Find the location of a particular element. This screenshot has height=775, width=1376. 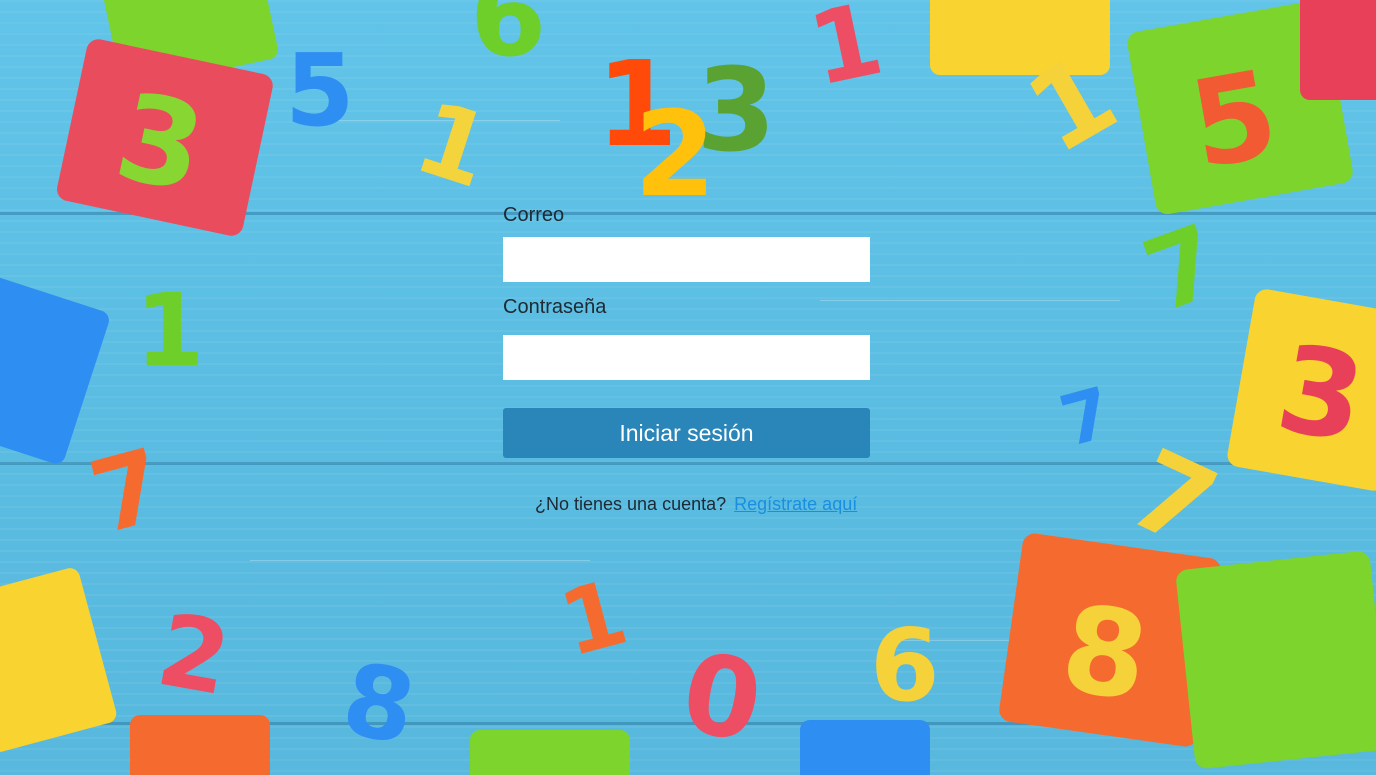

app-logo-123: 1 3 2 is located at coordinates (686, 120).